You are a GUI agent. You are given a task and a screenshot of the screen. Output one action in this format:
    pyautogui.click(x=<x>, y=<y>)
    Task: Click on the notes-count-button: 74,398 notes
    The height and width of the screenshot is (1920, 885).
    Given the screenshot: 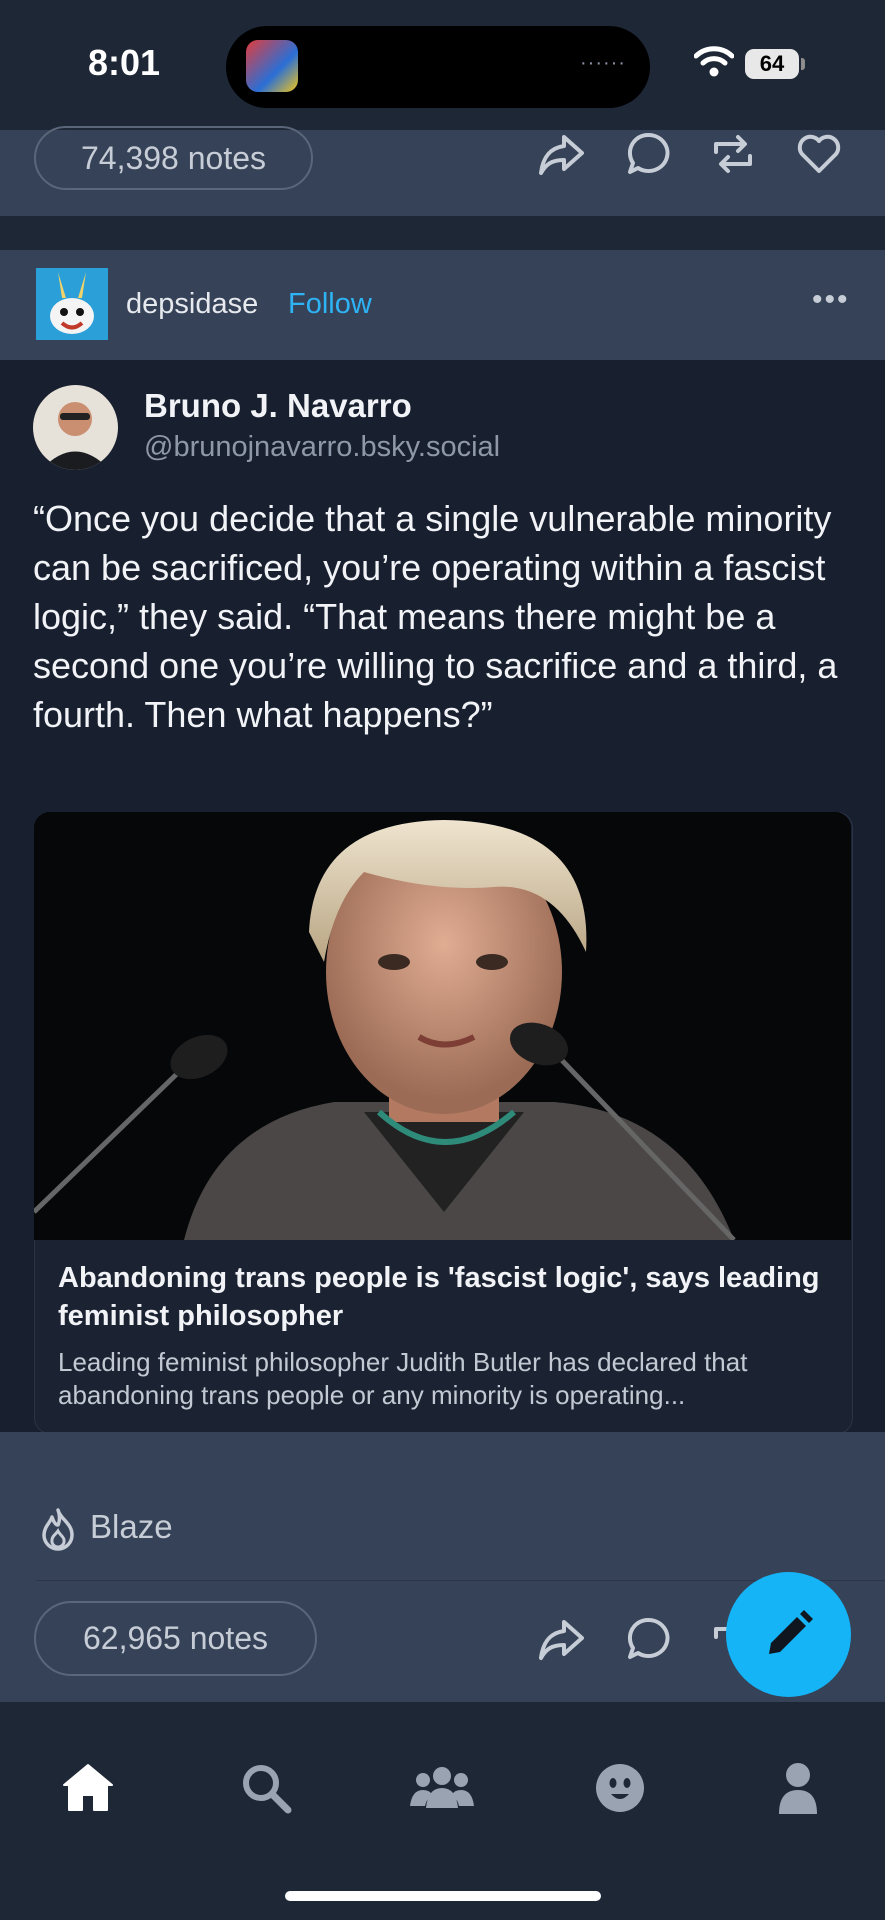 What is the action you would take?
    pyautogui.click(x=173, y=158)
    